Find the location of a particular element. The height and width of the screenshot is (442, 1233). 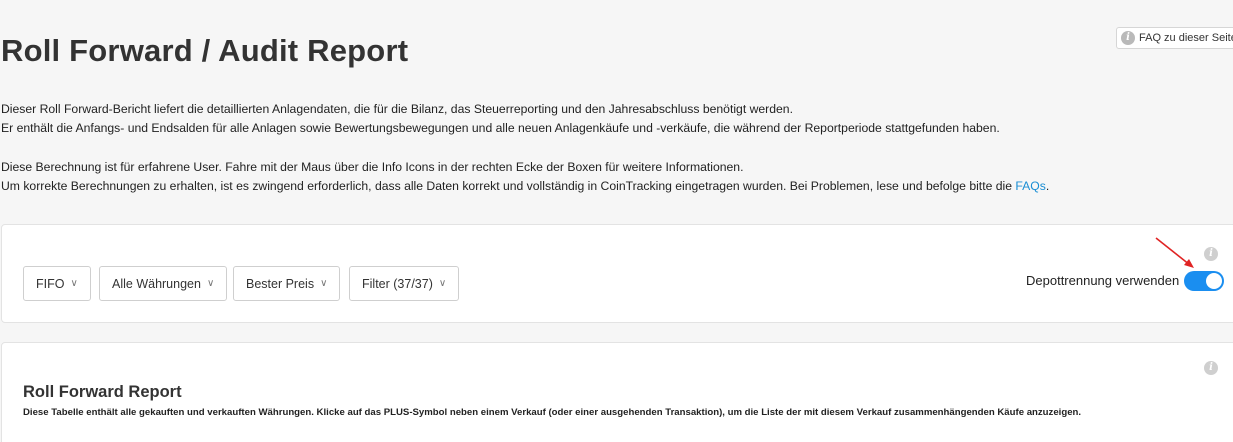

page-title: Roll Forward / Audit Report is located at coordinates (205, 50).